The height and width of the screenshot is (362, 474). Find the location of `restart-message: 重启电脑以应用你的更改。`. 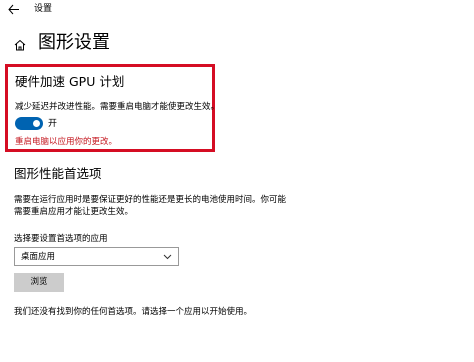

restart-message: 重启电脑以应用你的更改。 is located at coordinates (66, 142).